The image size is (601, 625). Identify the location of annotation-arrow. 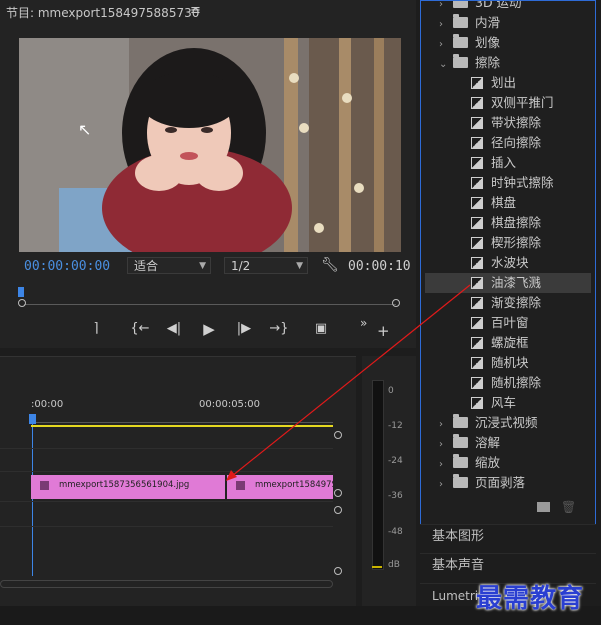
(348, 382).